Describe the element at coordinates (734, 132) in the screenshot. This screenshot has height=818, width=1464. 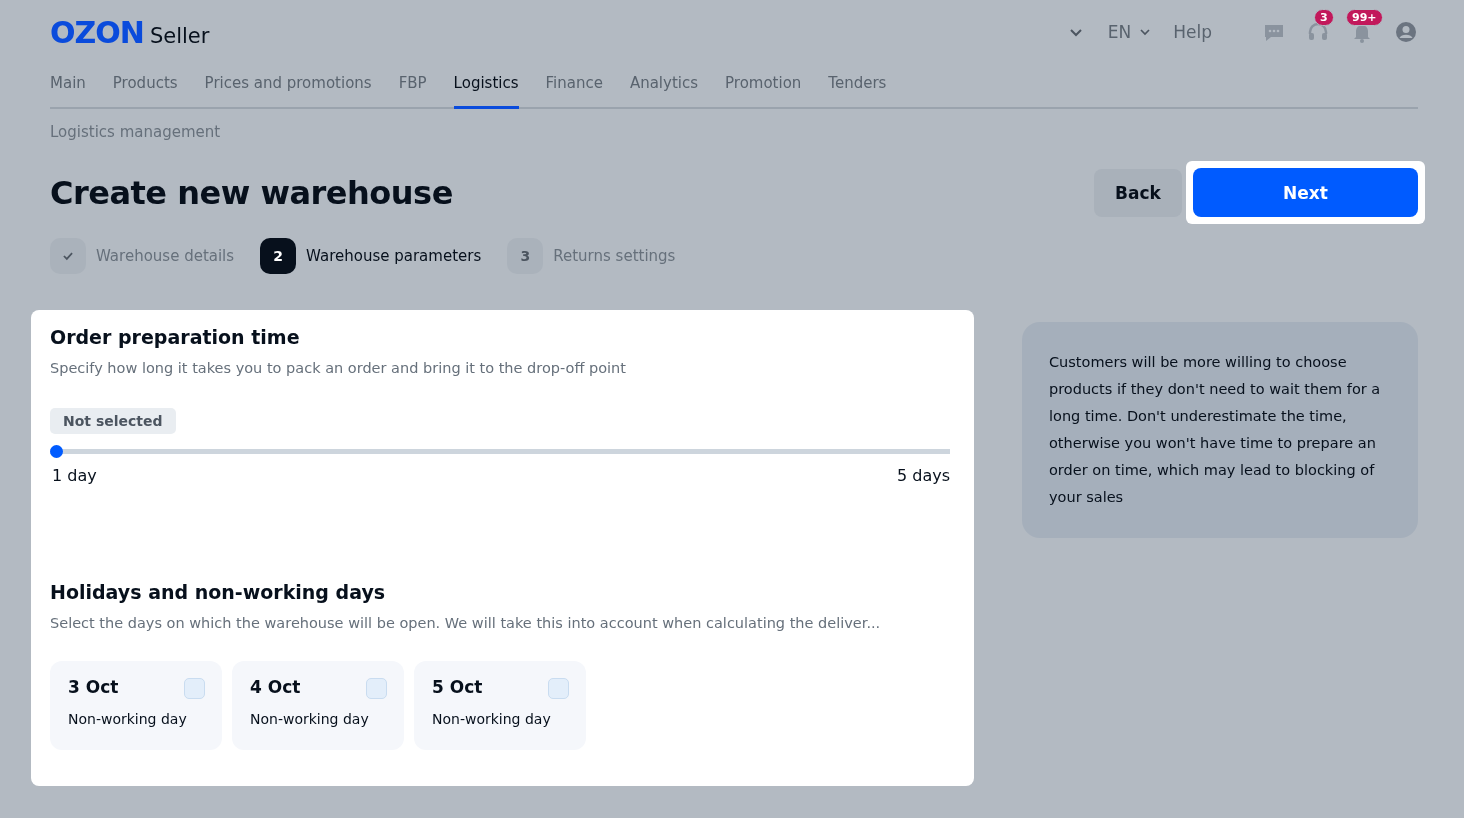
I see `breadcrumb-link: Logistics management` at that location.